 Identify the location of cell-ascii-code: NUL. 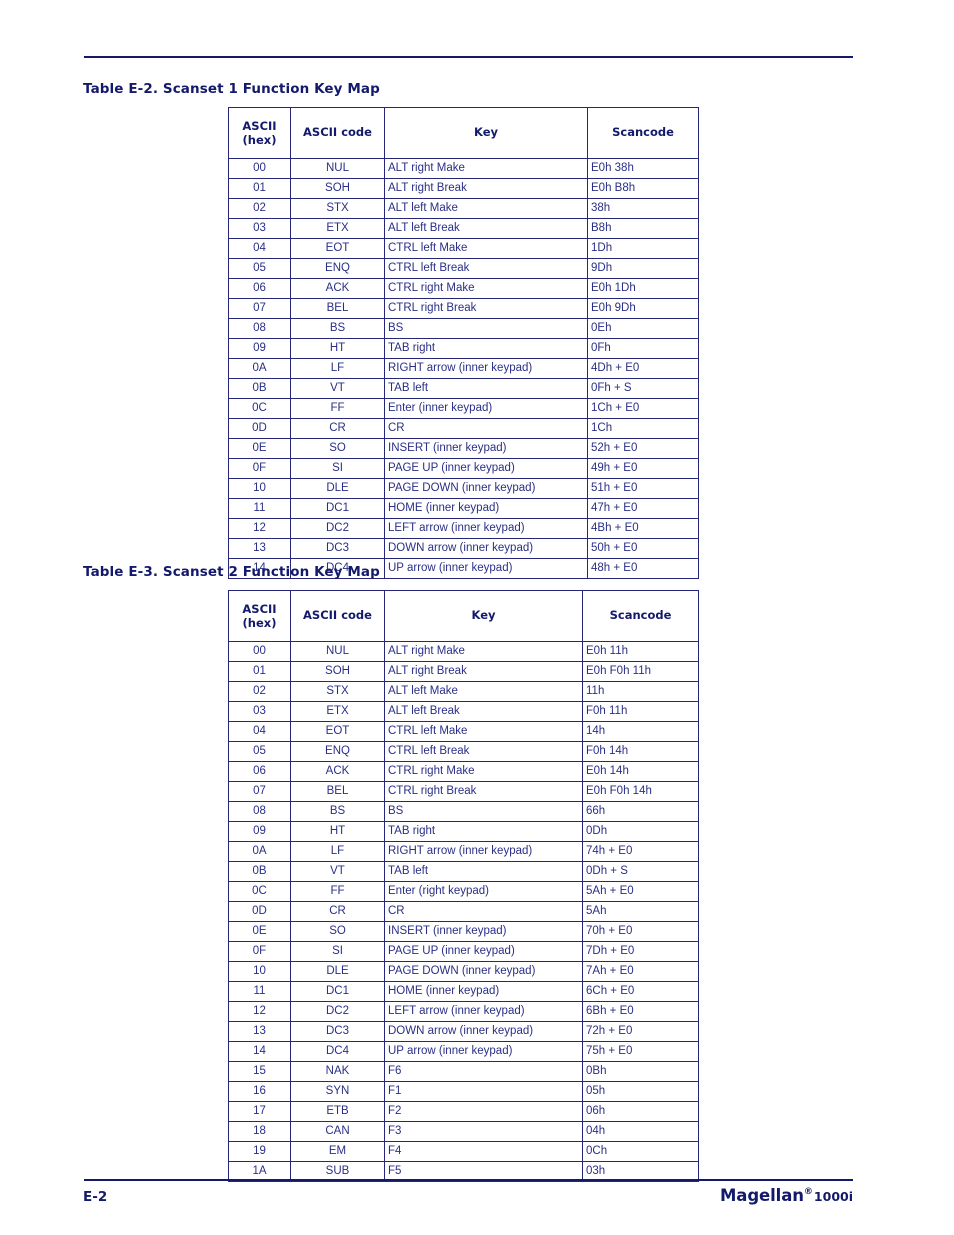
(337, 651).